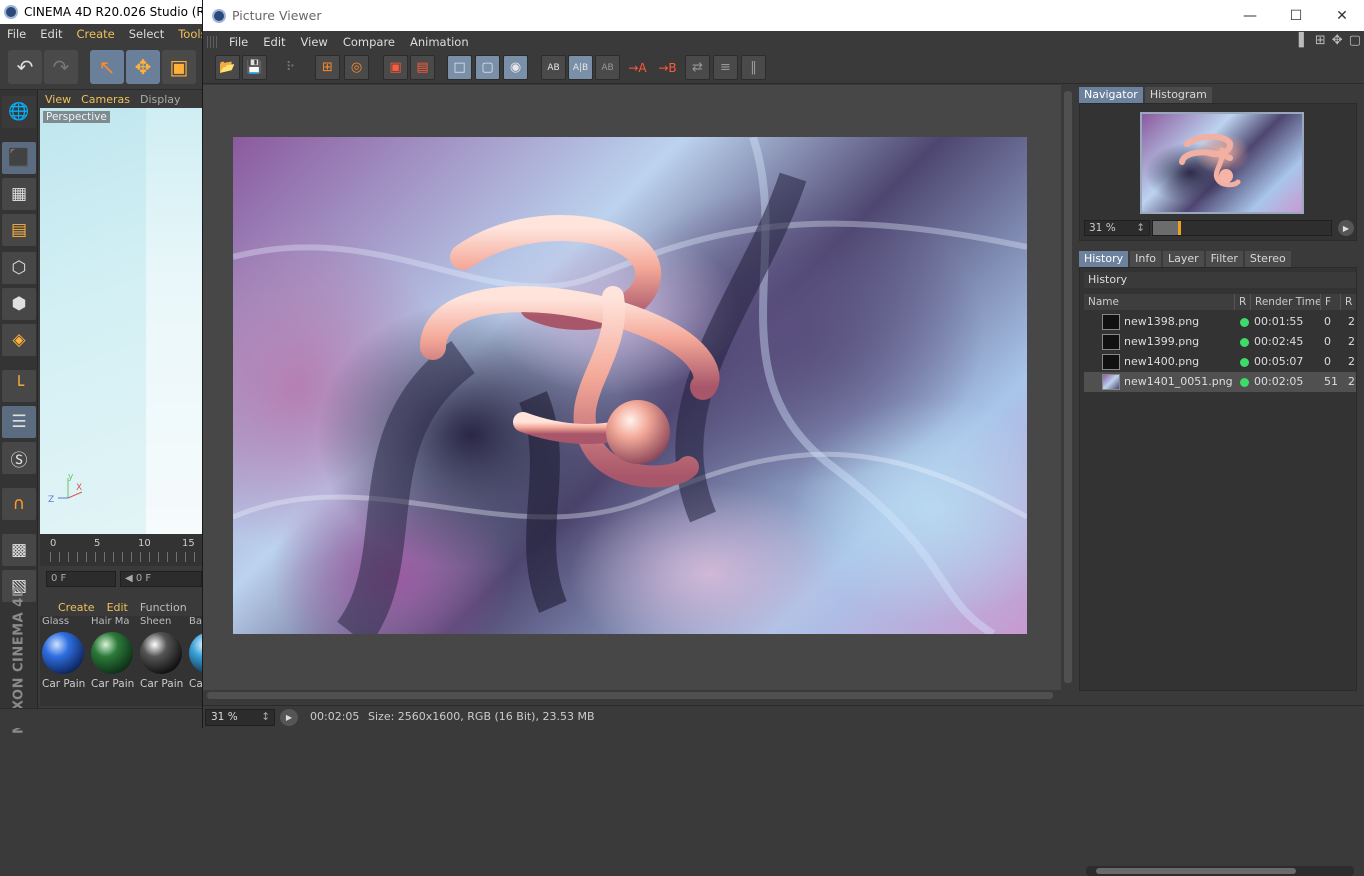 The width and height of the screenshot is (1364, 876). What do you see at coordinates (179, 67) in the screenshot?
I see `scale-icon: ▣` at bounding box center [179, 67].